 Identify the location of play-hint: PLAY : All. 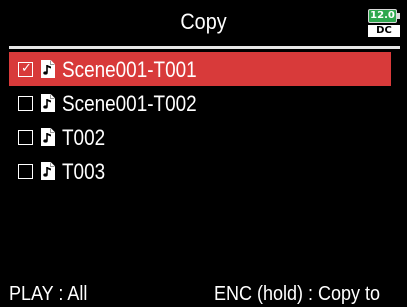
(48, 294).